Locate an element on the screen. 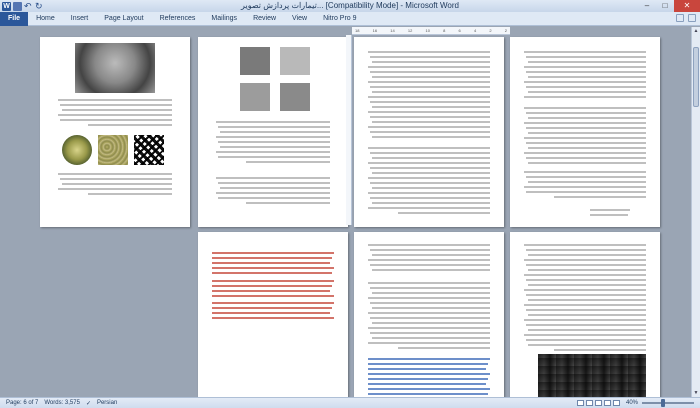 The width and height of the screenshot is (700, 408). tab-home: Home is located at coordinates (45, 19).